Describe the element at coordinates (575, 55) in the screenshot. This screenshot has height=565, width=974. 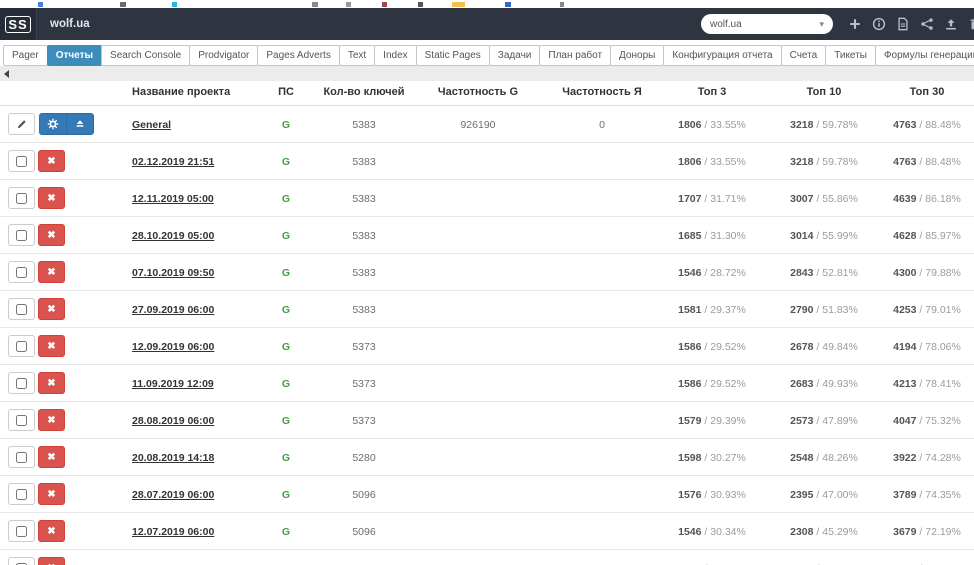
I see `tab-план-работ: План работ` at that location.